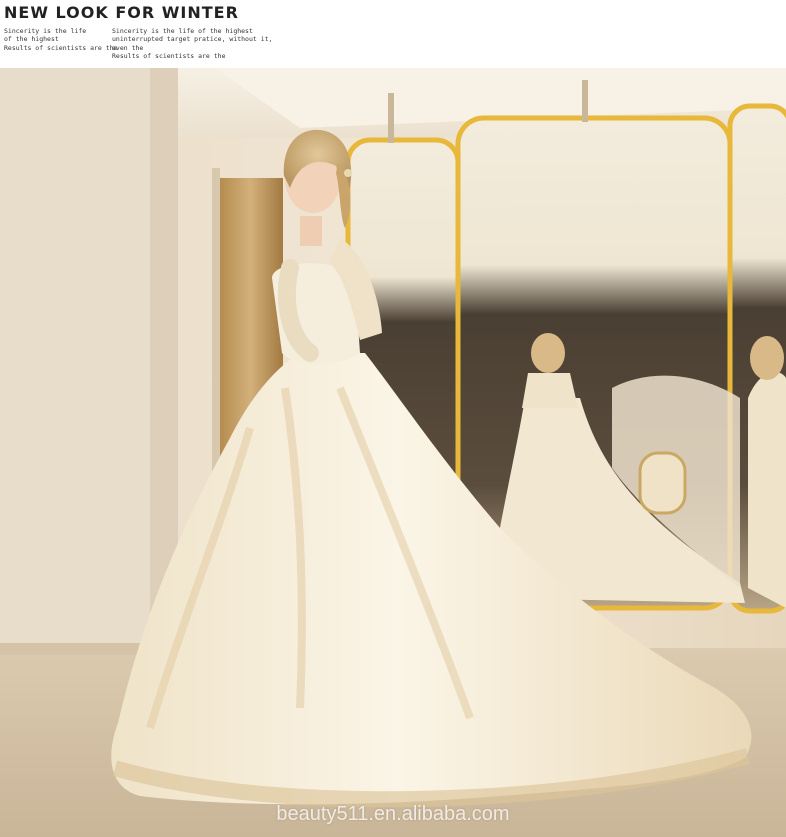 The image size is (786, 837). Describe the element at coordinates (662, 483) in the screenshot. I see `mirror-reflection-chair` at that location.